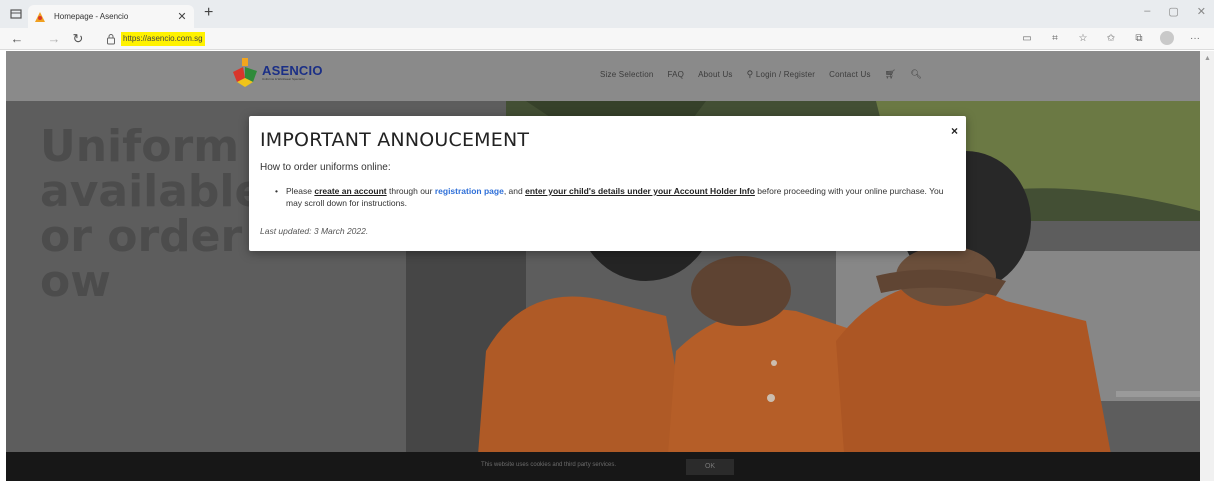 This screenshot has width=1214, height=481. What do you see at coordinates (1207, 266) in the screenshot?
I see `page-scrollbar: ▲` at bounding box center [1207, 266].